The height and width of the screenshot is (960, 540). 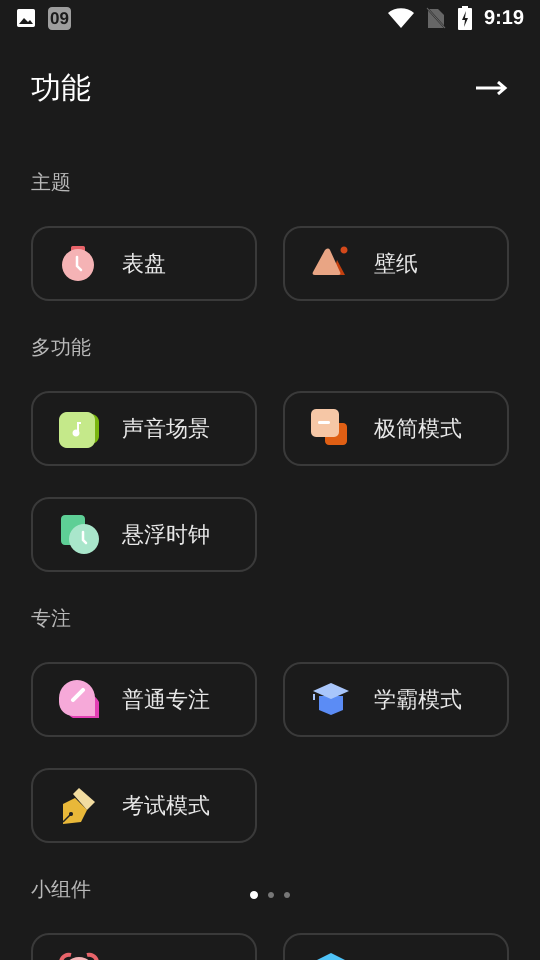 I want to click on forward-arrow-icon, so click(x=492, y=88).